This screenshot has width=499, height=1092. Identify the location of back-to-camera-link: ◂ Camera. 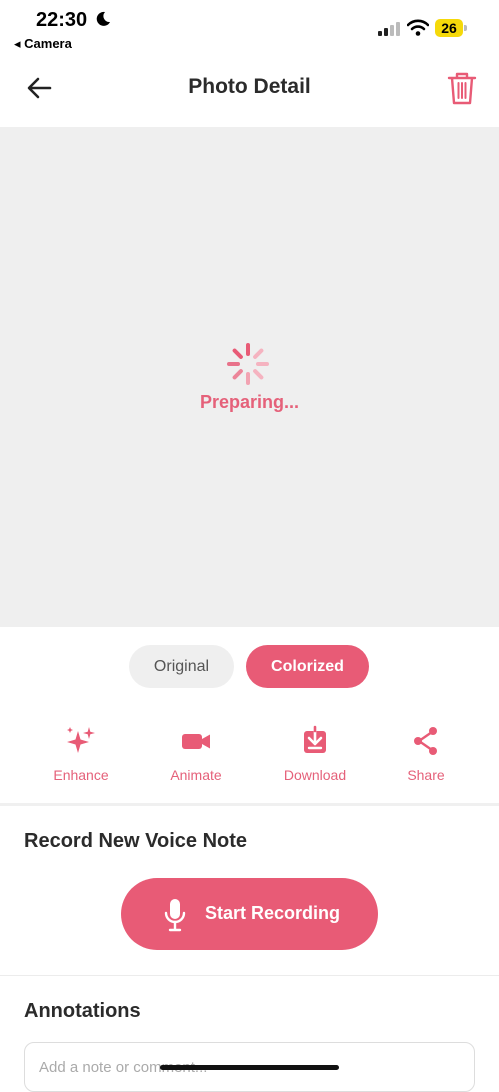
(43, 44).